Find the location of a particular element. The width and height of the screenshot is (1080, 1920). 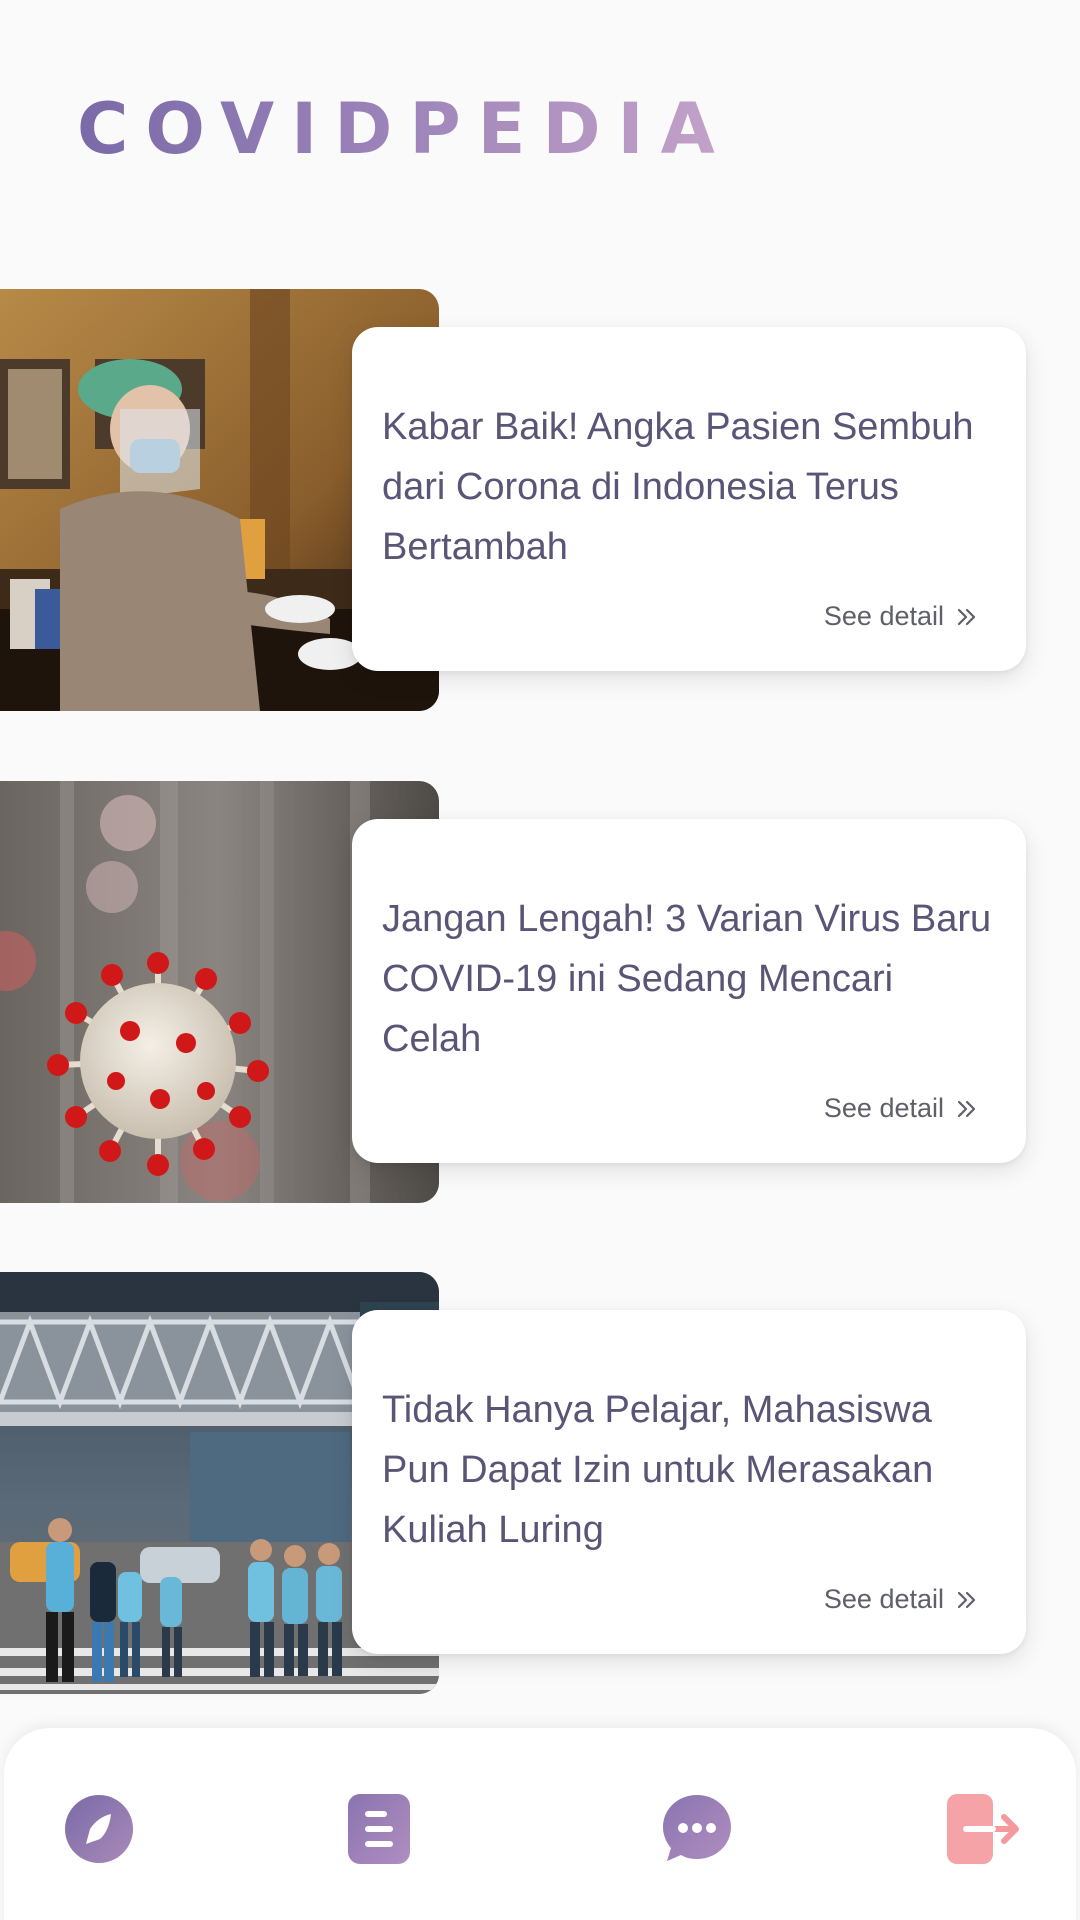

chat-icon is located at coordinates (697, 1828).